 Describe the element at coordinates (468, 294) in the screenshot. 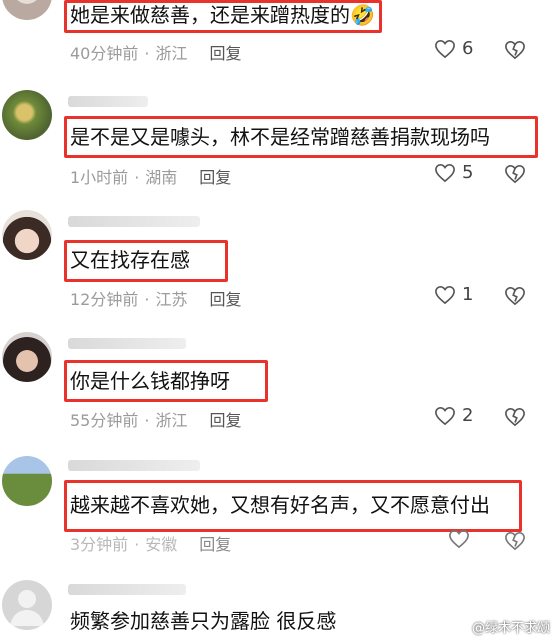

I see `like-count: 1` at that location.